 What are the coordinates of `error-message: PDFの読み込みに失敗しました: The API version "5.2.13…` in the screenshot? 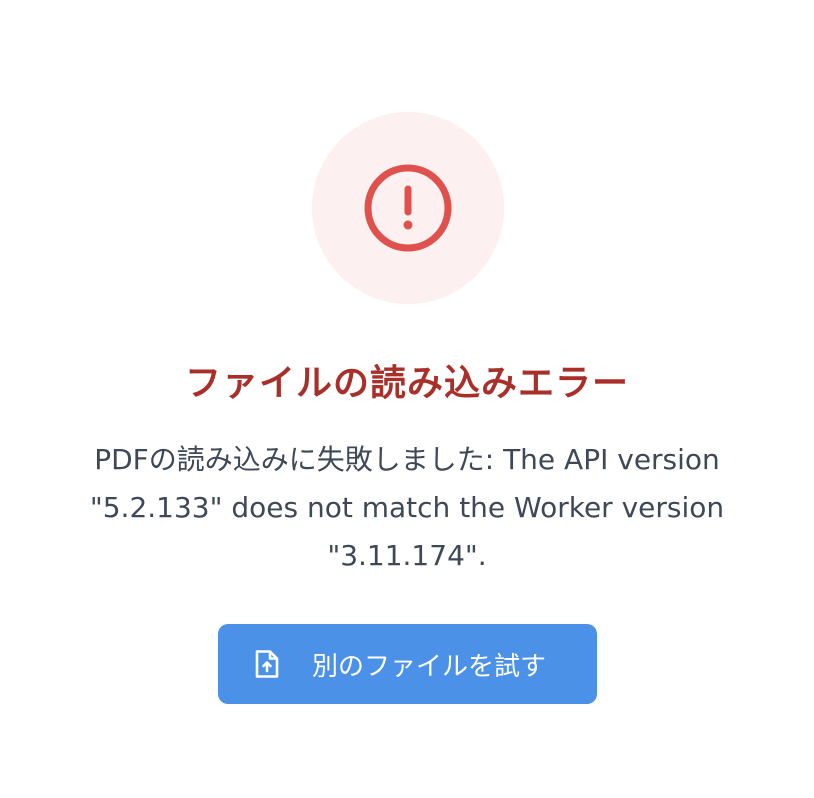 It's located at (407, 507).